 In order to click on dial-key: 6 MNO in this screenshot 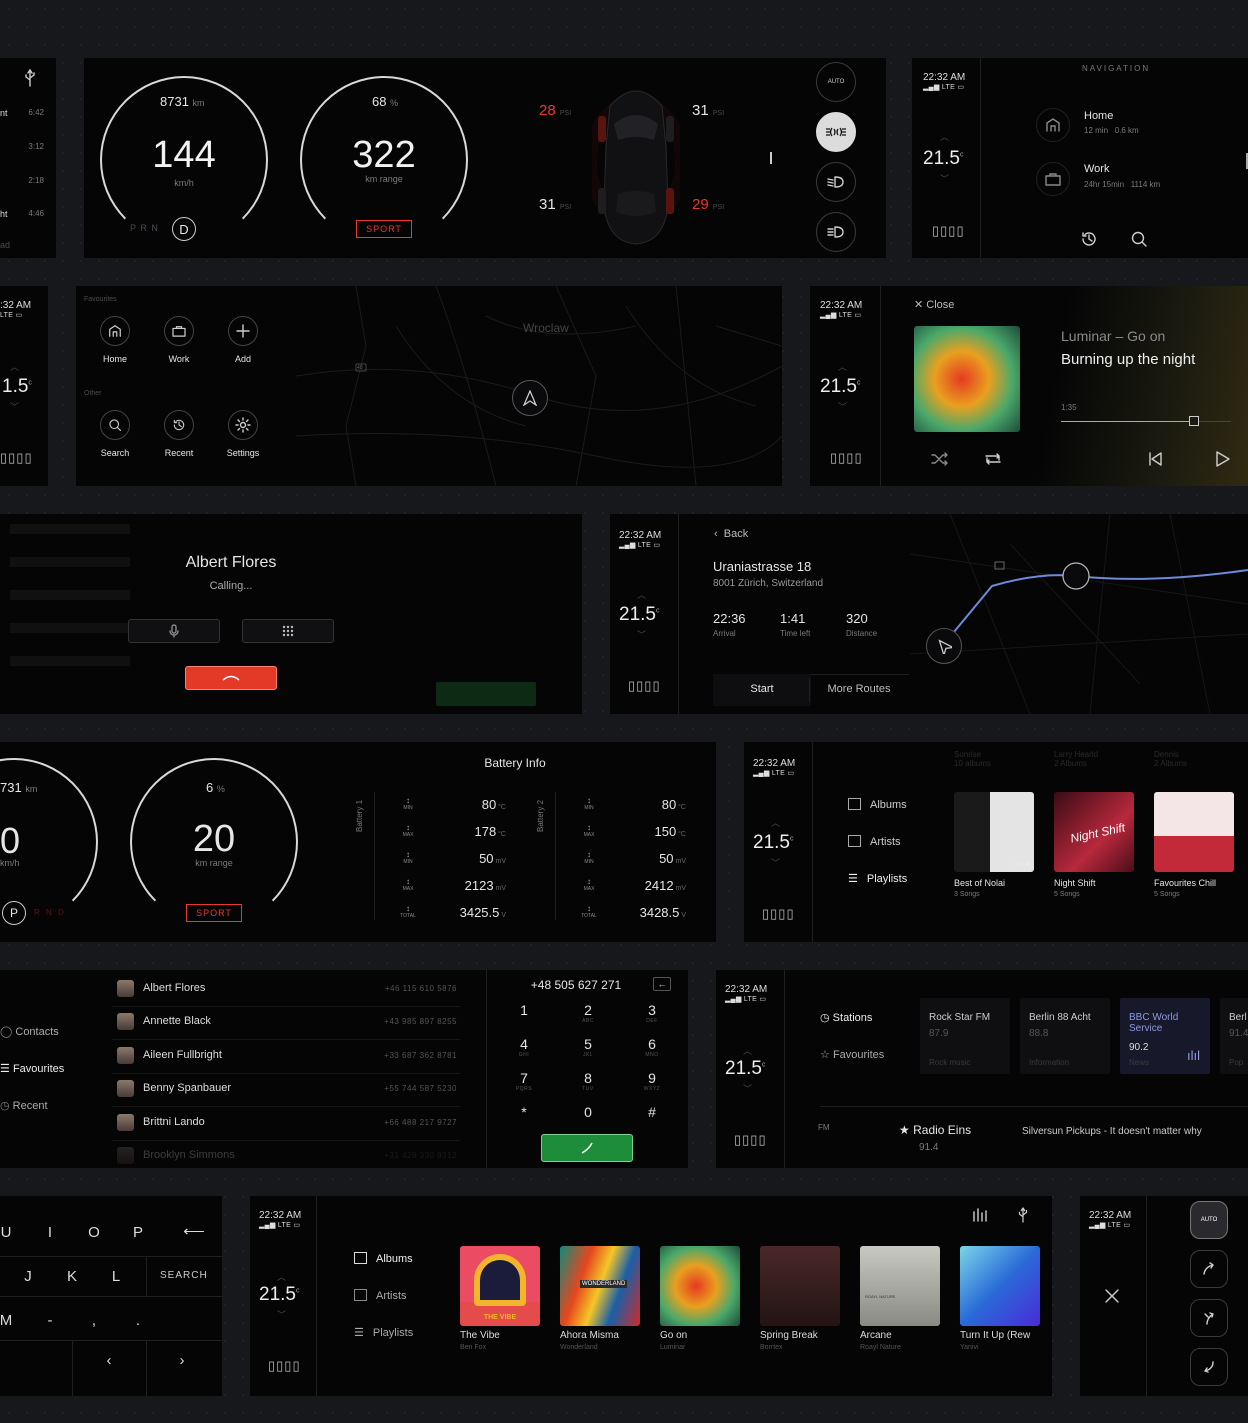, I will do `click(652, 1047)`.